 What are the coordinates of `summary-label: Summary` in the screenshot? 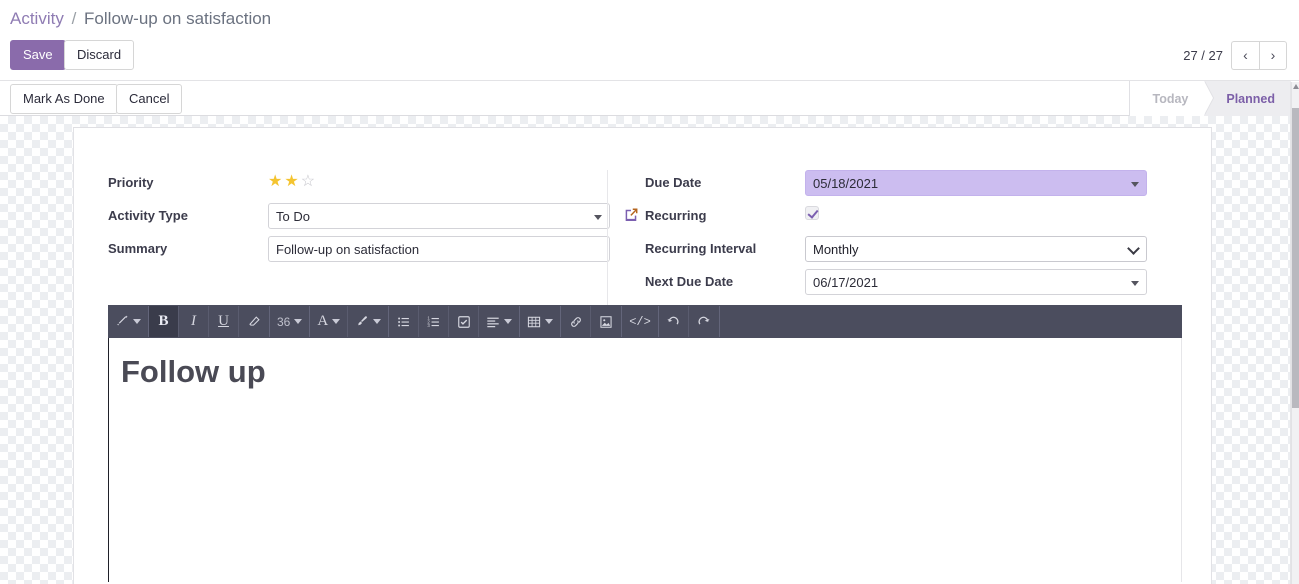 It's located at (138, 248).